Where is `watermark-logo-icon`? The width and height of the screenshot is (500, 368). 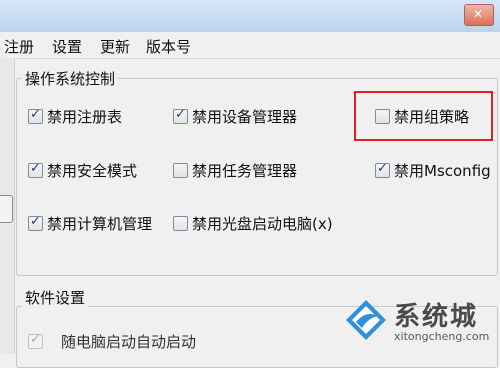
watermark-logo-icon is located at coordinates (366, 320).